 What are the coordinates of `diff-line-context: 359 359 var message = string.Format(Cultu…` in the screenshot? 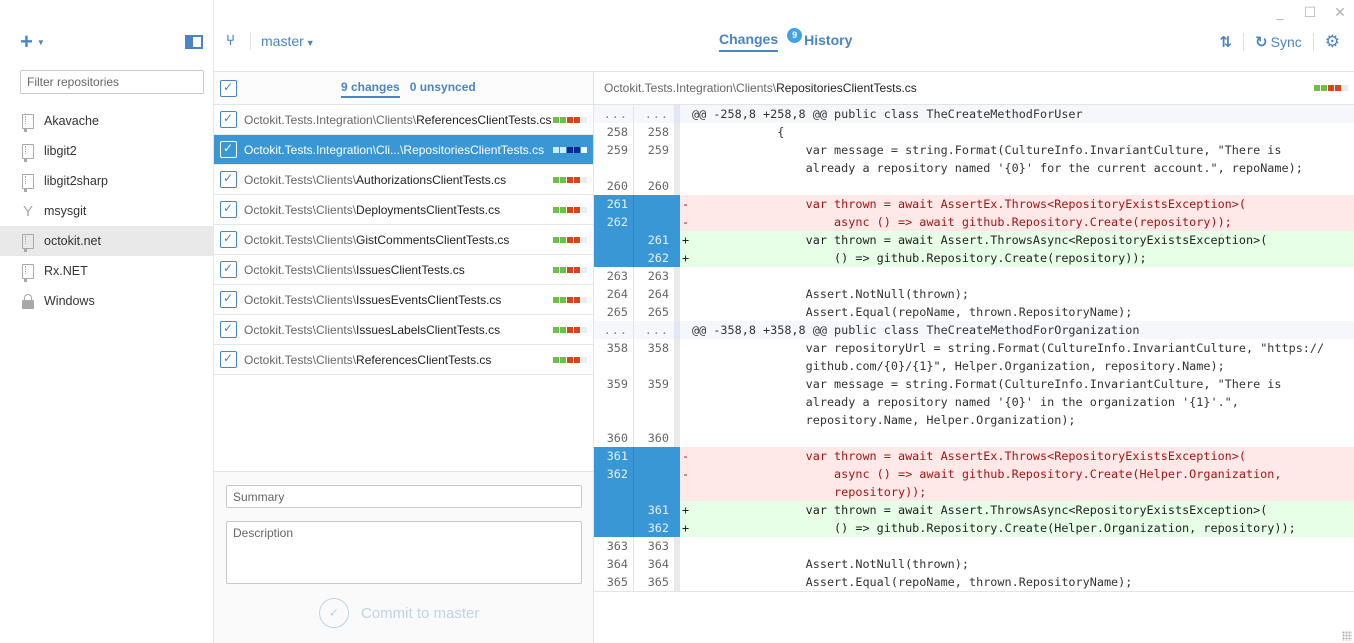 It's located at (974, 402).